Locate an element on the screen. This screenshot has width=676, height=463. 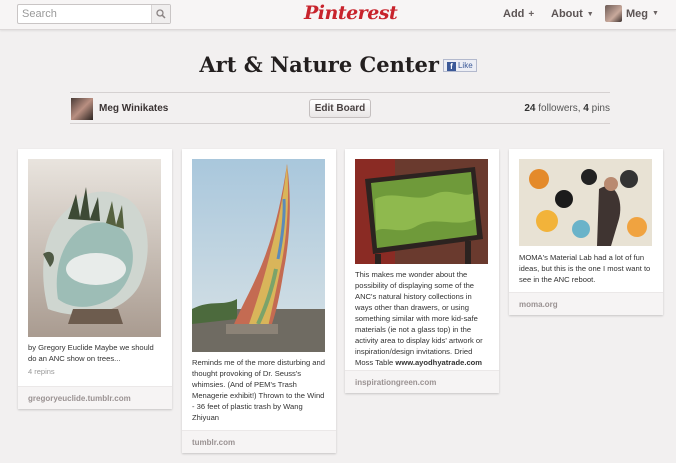
about-menu: About ▼ is located at coordinates (572, 14).